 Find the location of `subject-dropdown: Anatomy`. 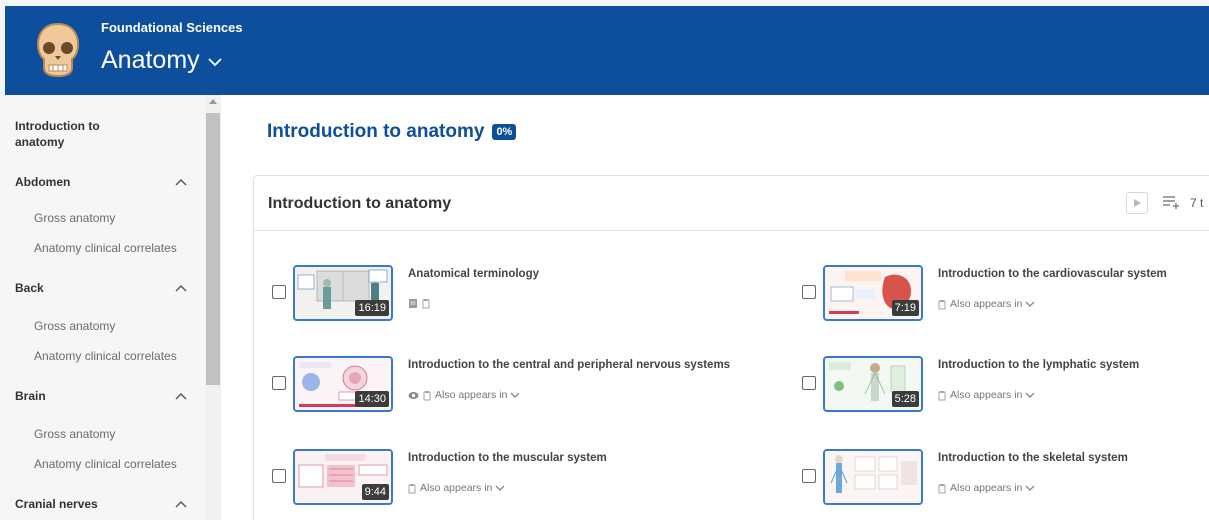

subject-dropdown: Anatomy is located at coordinates (161, 60).